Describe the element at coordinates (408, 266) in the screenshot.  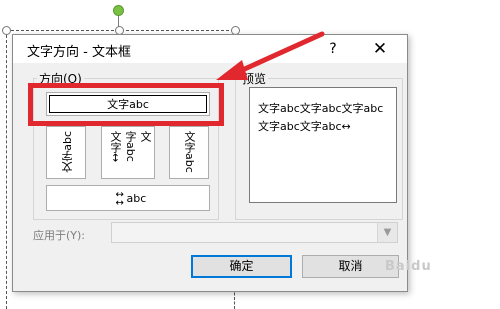
I see `watermark: Baidu` at that location.